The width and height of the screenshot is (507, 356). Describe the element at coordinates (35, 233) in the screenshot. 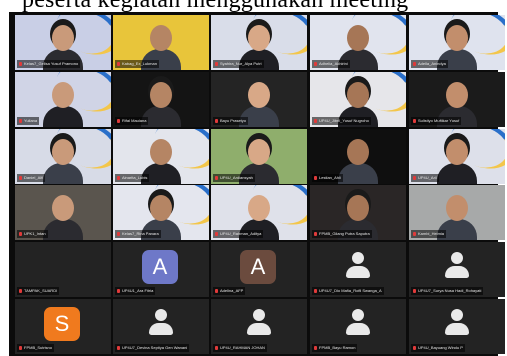

I see `participant-name: UPK1_Intan` at that location.